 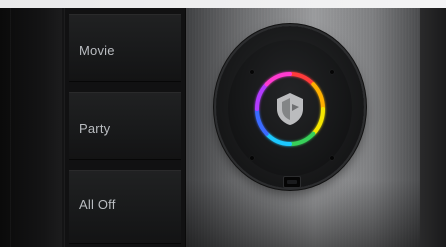 What do you see at coordinates (125, 207) in the screenshot?
I see `keypad-button-all-off: All Off` at bounding box center [125, 207].